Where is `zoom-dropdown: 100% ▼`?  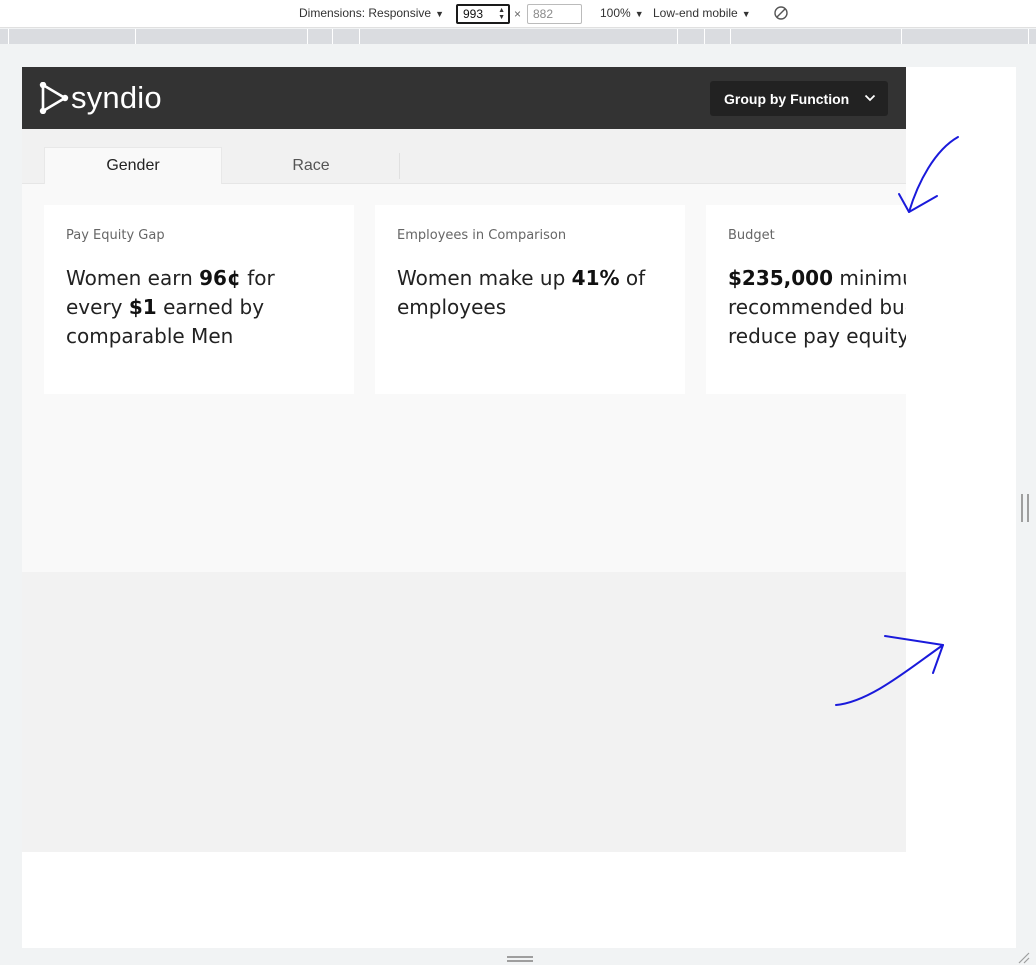 zoom-dropdown: 100% ▼ is located at coordinates (622, 13).